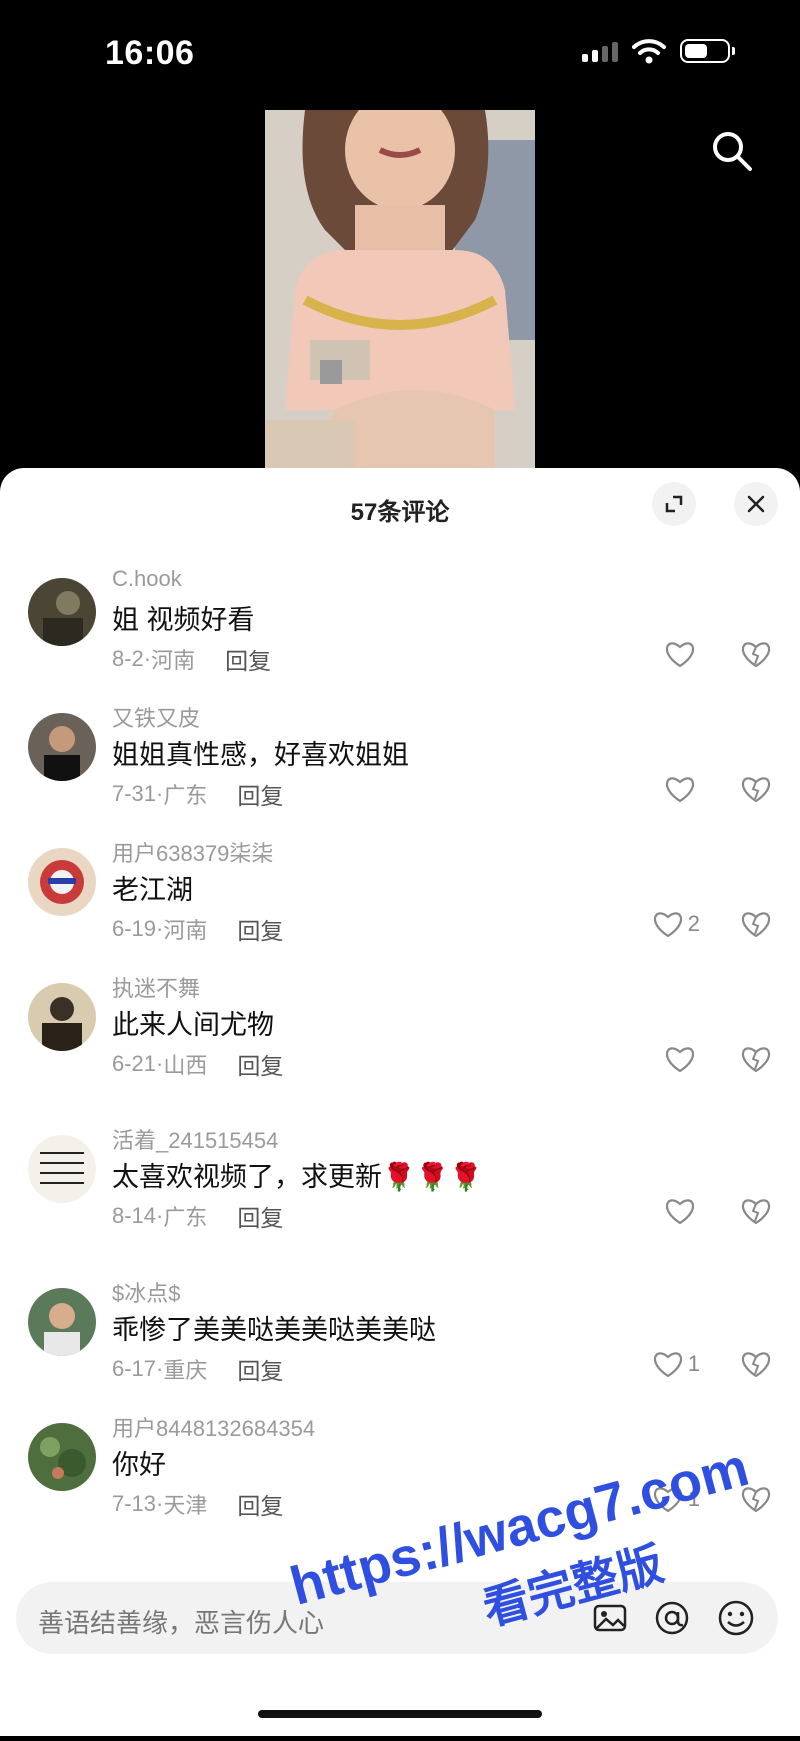  What do you see at coordinates (274, 1330) in the screenshot?
I see `comment-text: 乖惨了美美哒美美哒美美哒` at bounding box center [274, 1330].